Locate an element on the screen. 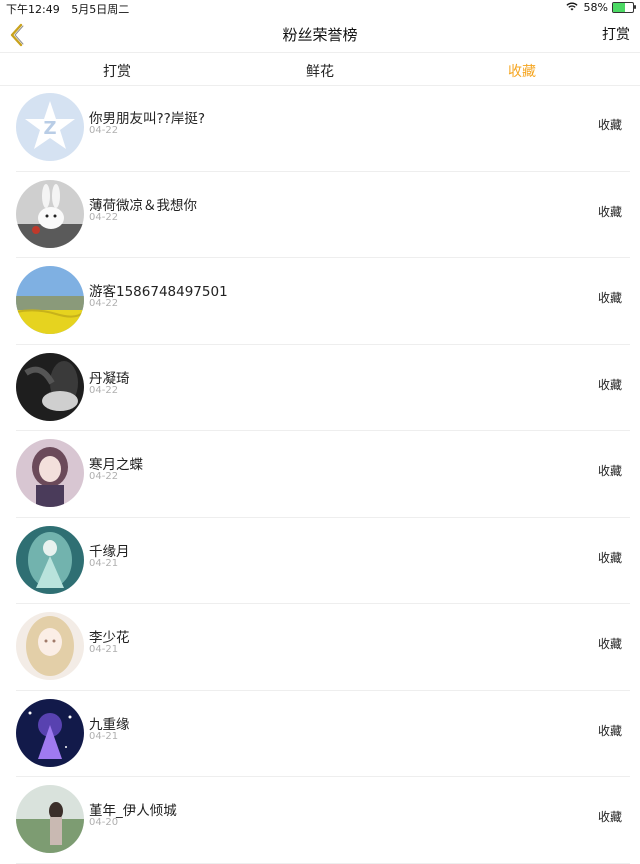  user-name: 千缘月 is located at coordinates (109, 551).